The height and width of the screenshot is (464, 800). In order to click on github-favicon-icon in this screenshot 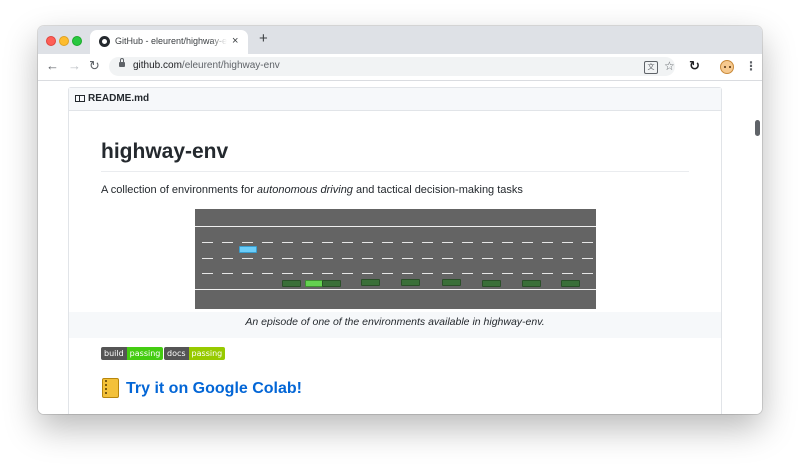, I will do `click(104, 41)`.